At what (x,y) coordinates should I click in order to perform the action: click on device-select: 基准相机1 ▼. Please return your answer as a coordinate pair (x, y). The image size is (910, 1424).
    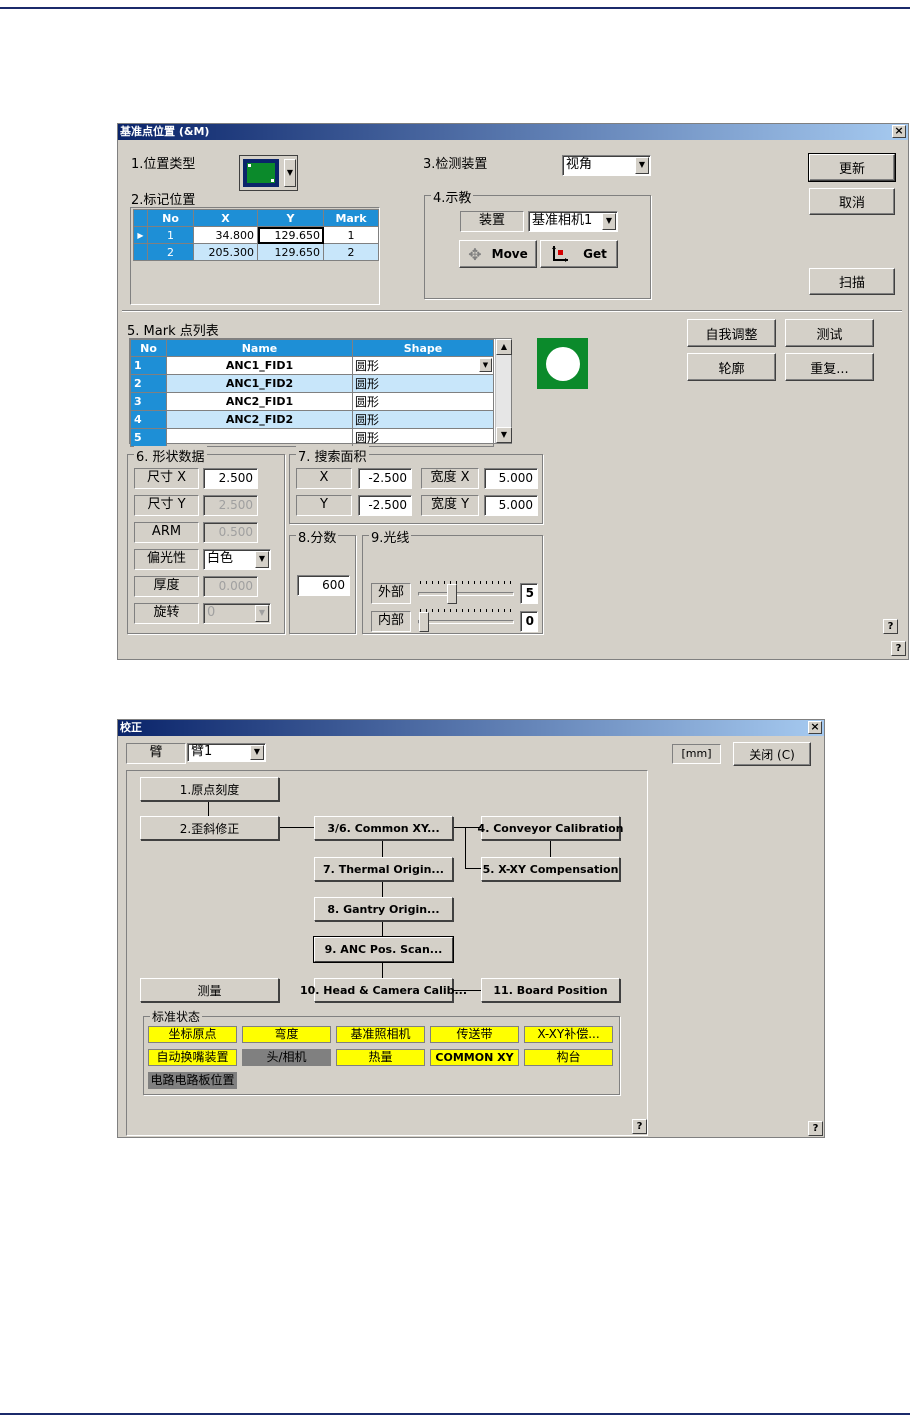
    Looking at the image, I should click on (573, 221).